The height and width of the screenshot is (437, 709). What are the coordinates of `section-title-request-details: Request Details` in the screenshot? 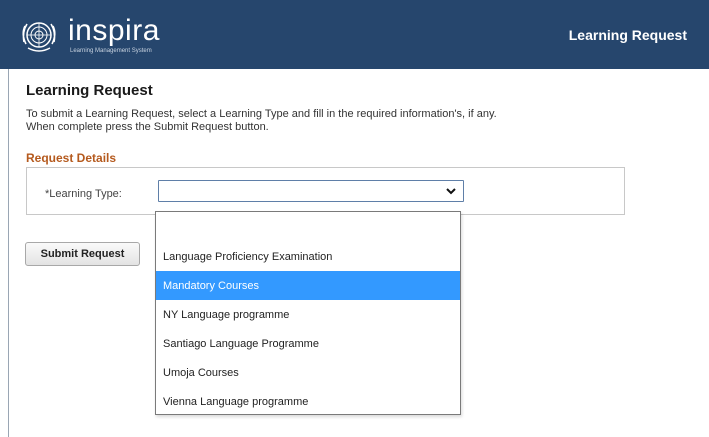 It's located at (71, 158).